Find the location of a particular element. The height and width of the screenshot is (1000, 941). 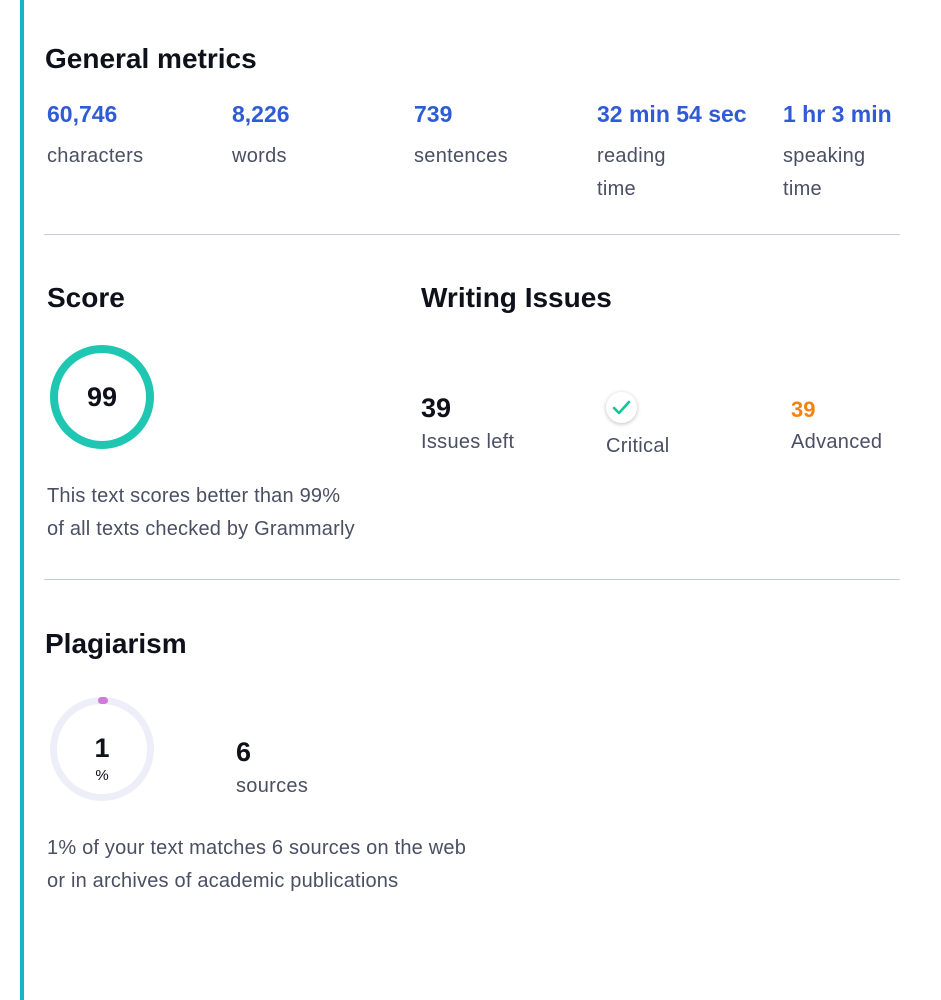

sources-label: sources is located at coordinates (272, 786).